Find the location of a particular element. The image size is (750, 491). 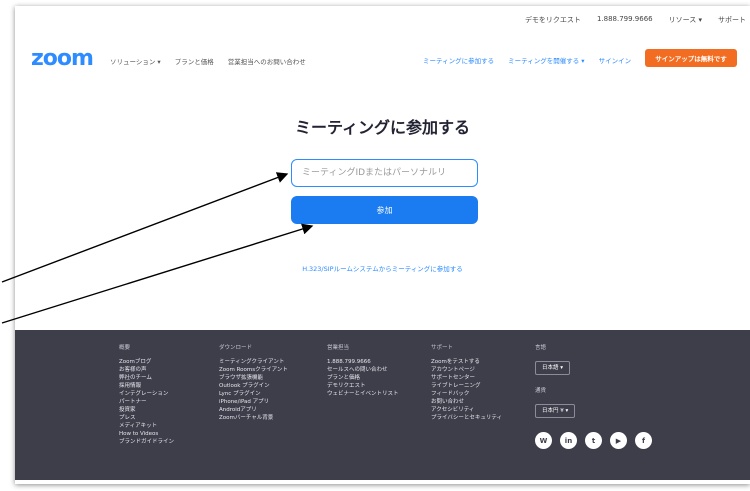

footer-link: プランと価格 is located at coordinates (363, 378).